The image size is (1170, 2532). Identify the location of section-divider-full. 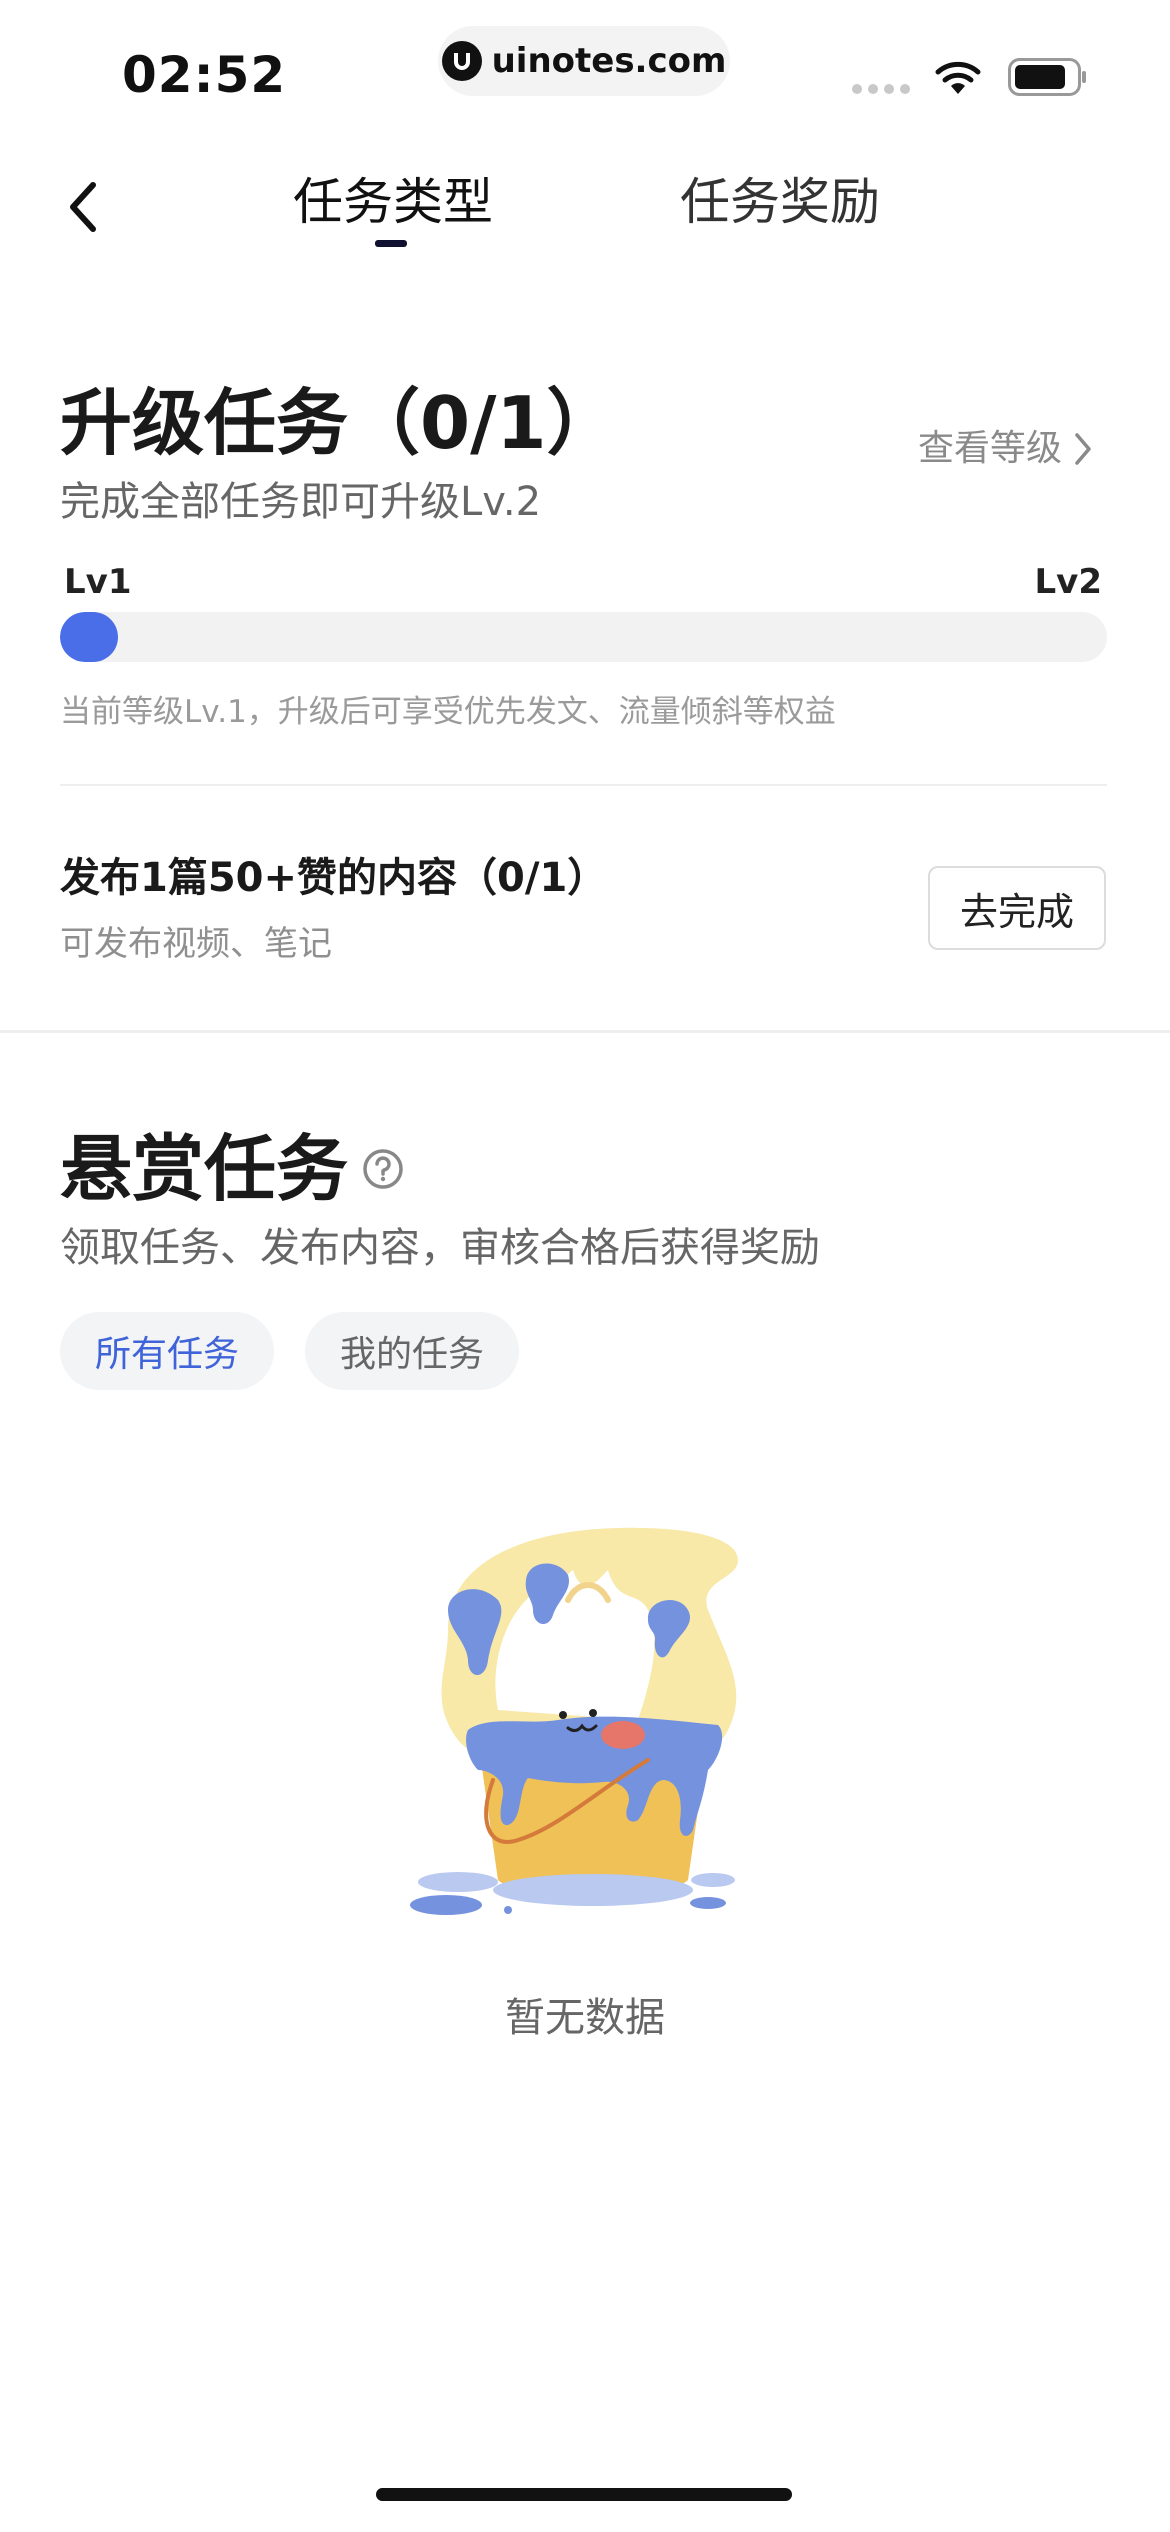
(585, 1031).